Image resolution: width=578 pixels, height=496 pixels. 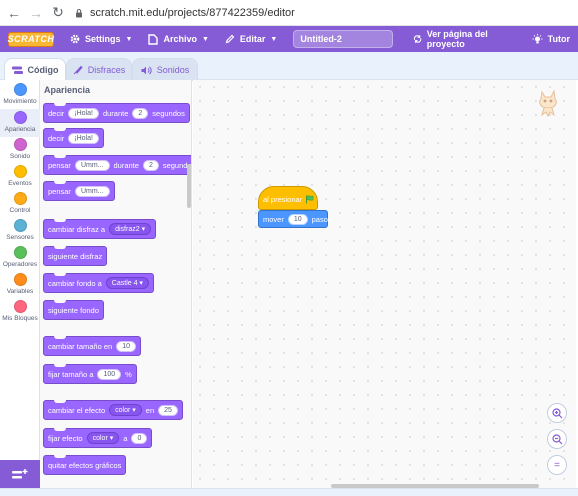 I want to click on backdrop-dropdown: Castle 4 ▾, so click(x=127, y=283).